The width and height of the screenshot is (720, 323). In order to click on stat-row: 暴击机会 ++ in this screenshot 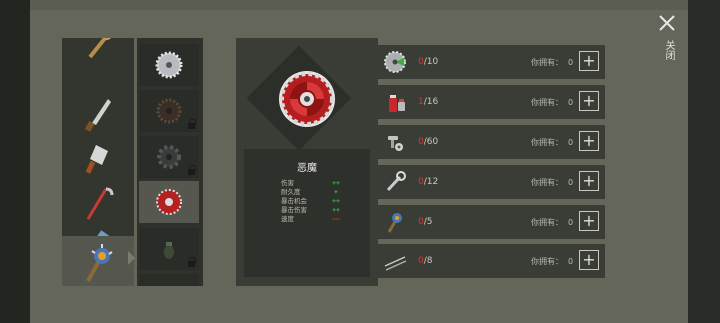, I will do `click(326, 201)`.